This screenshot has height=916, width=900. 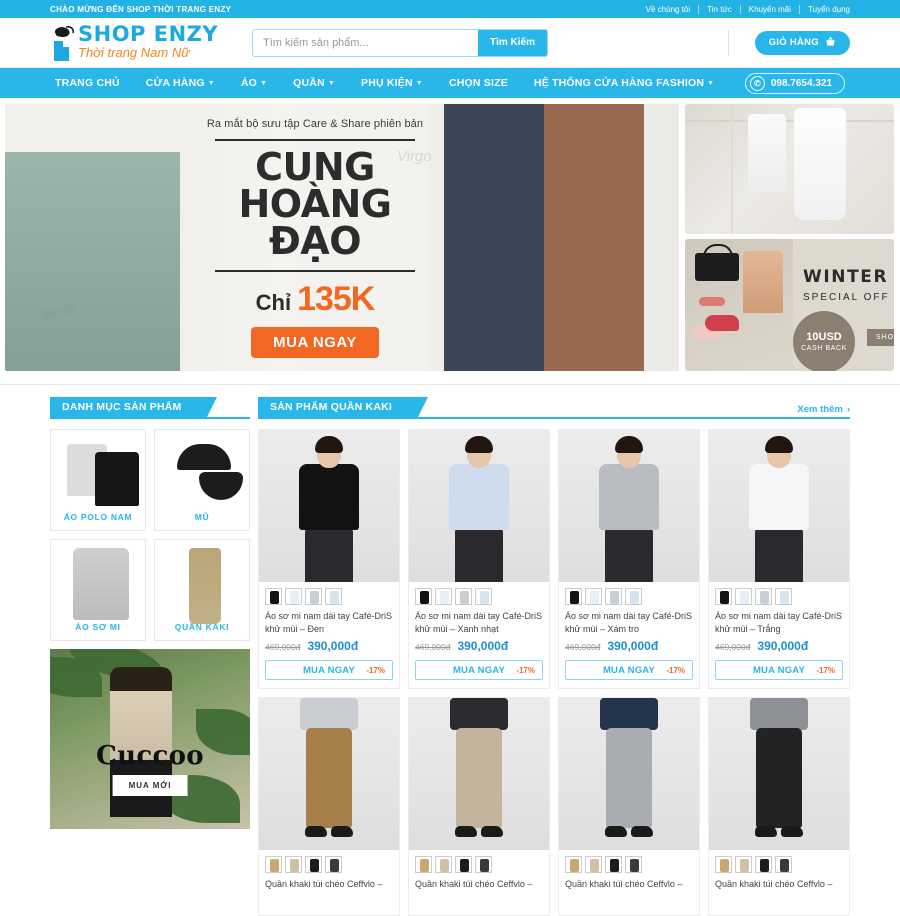 I want to click on category-label: ÁO POLO NAM, so click(x=98, y=517).